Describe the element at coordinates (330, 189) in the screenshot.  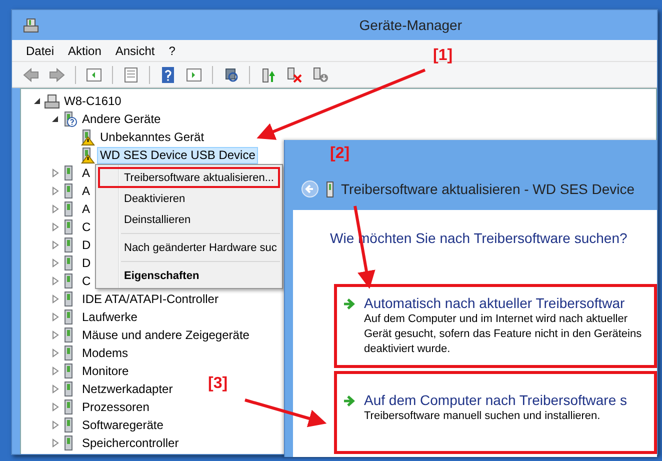
I see `device-icon` at that location.